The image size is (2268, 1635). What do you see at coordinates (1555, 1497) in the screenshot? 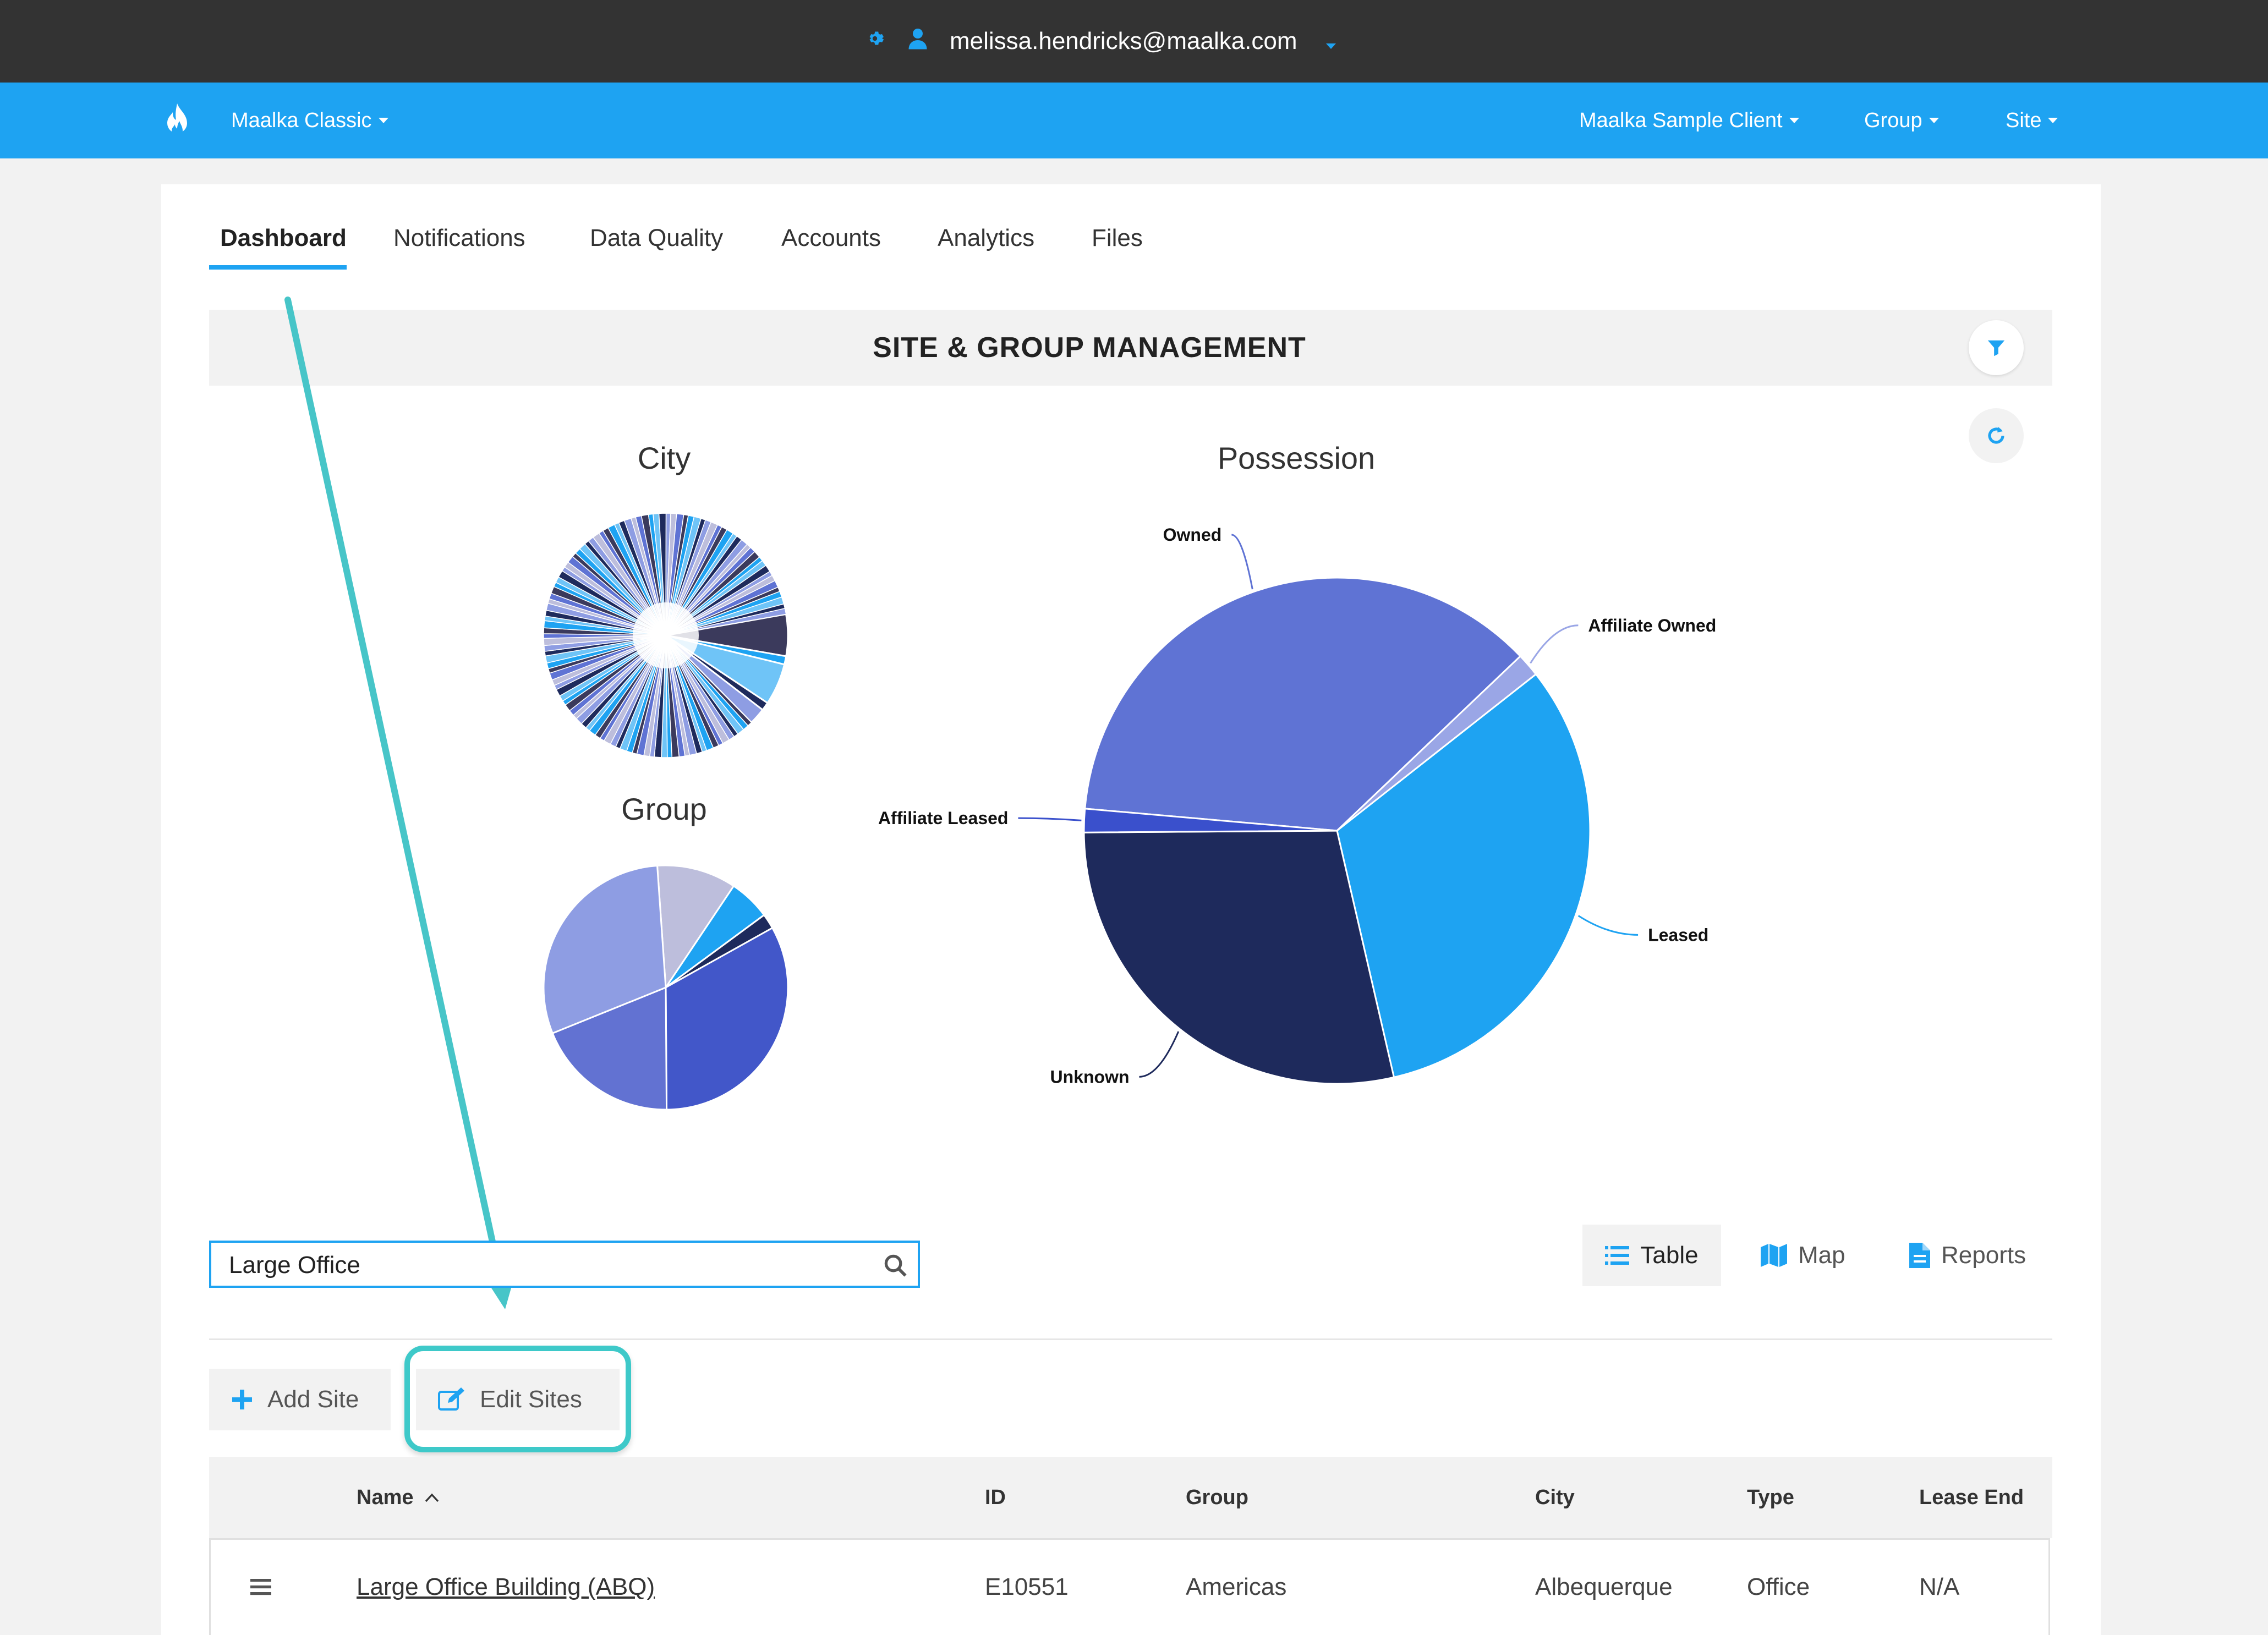
I see `column-header-city: City` at bounding box center [1555, 1497].